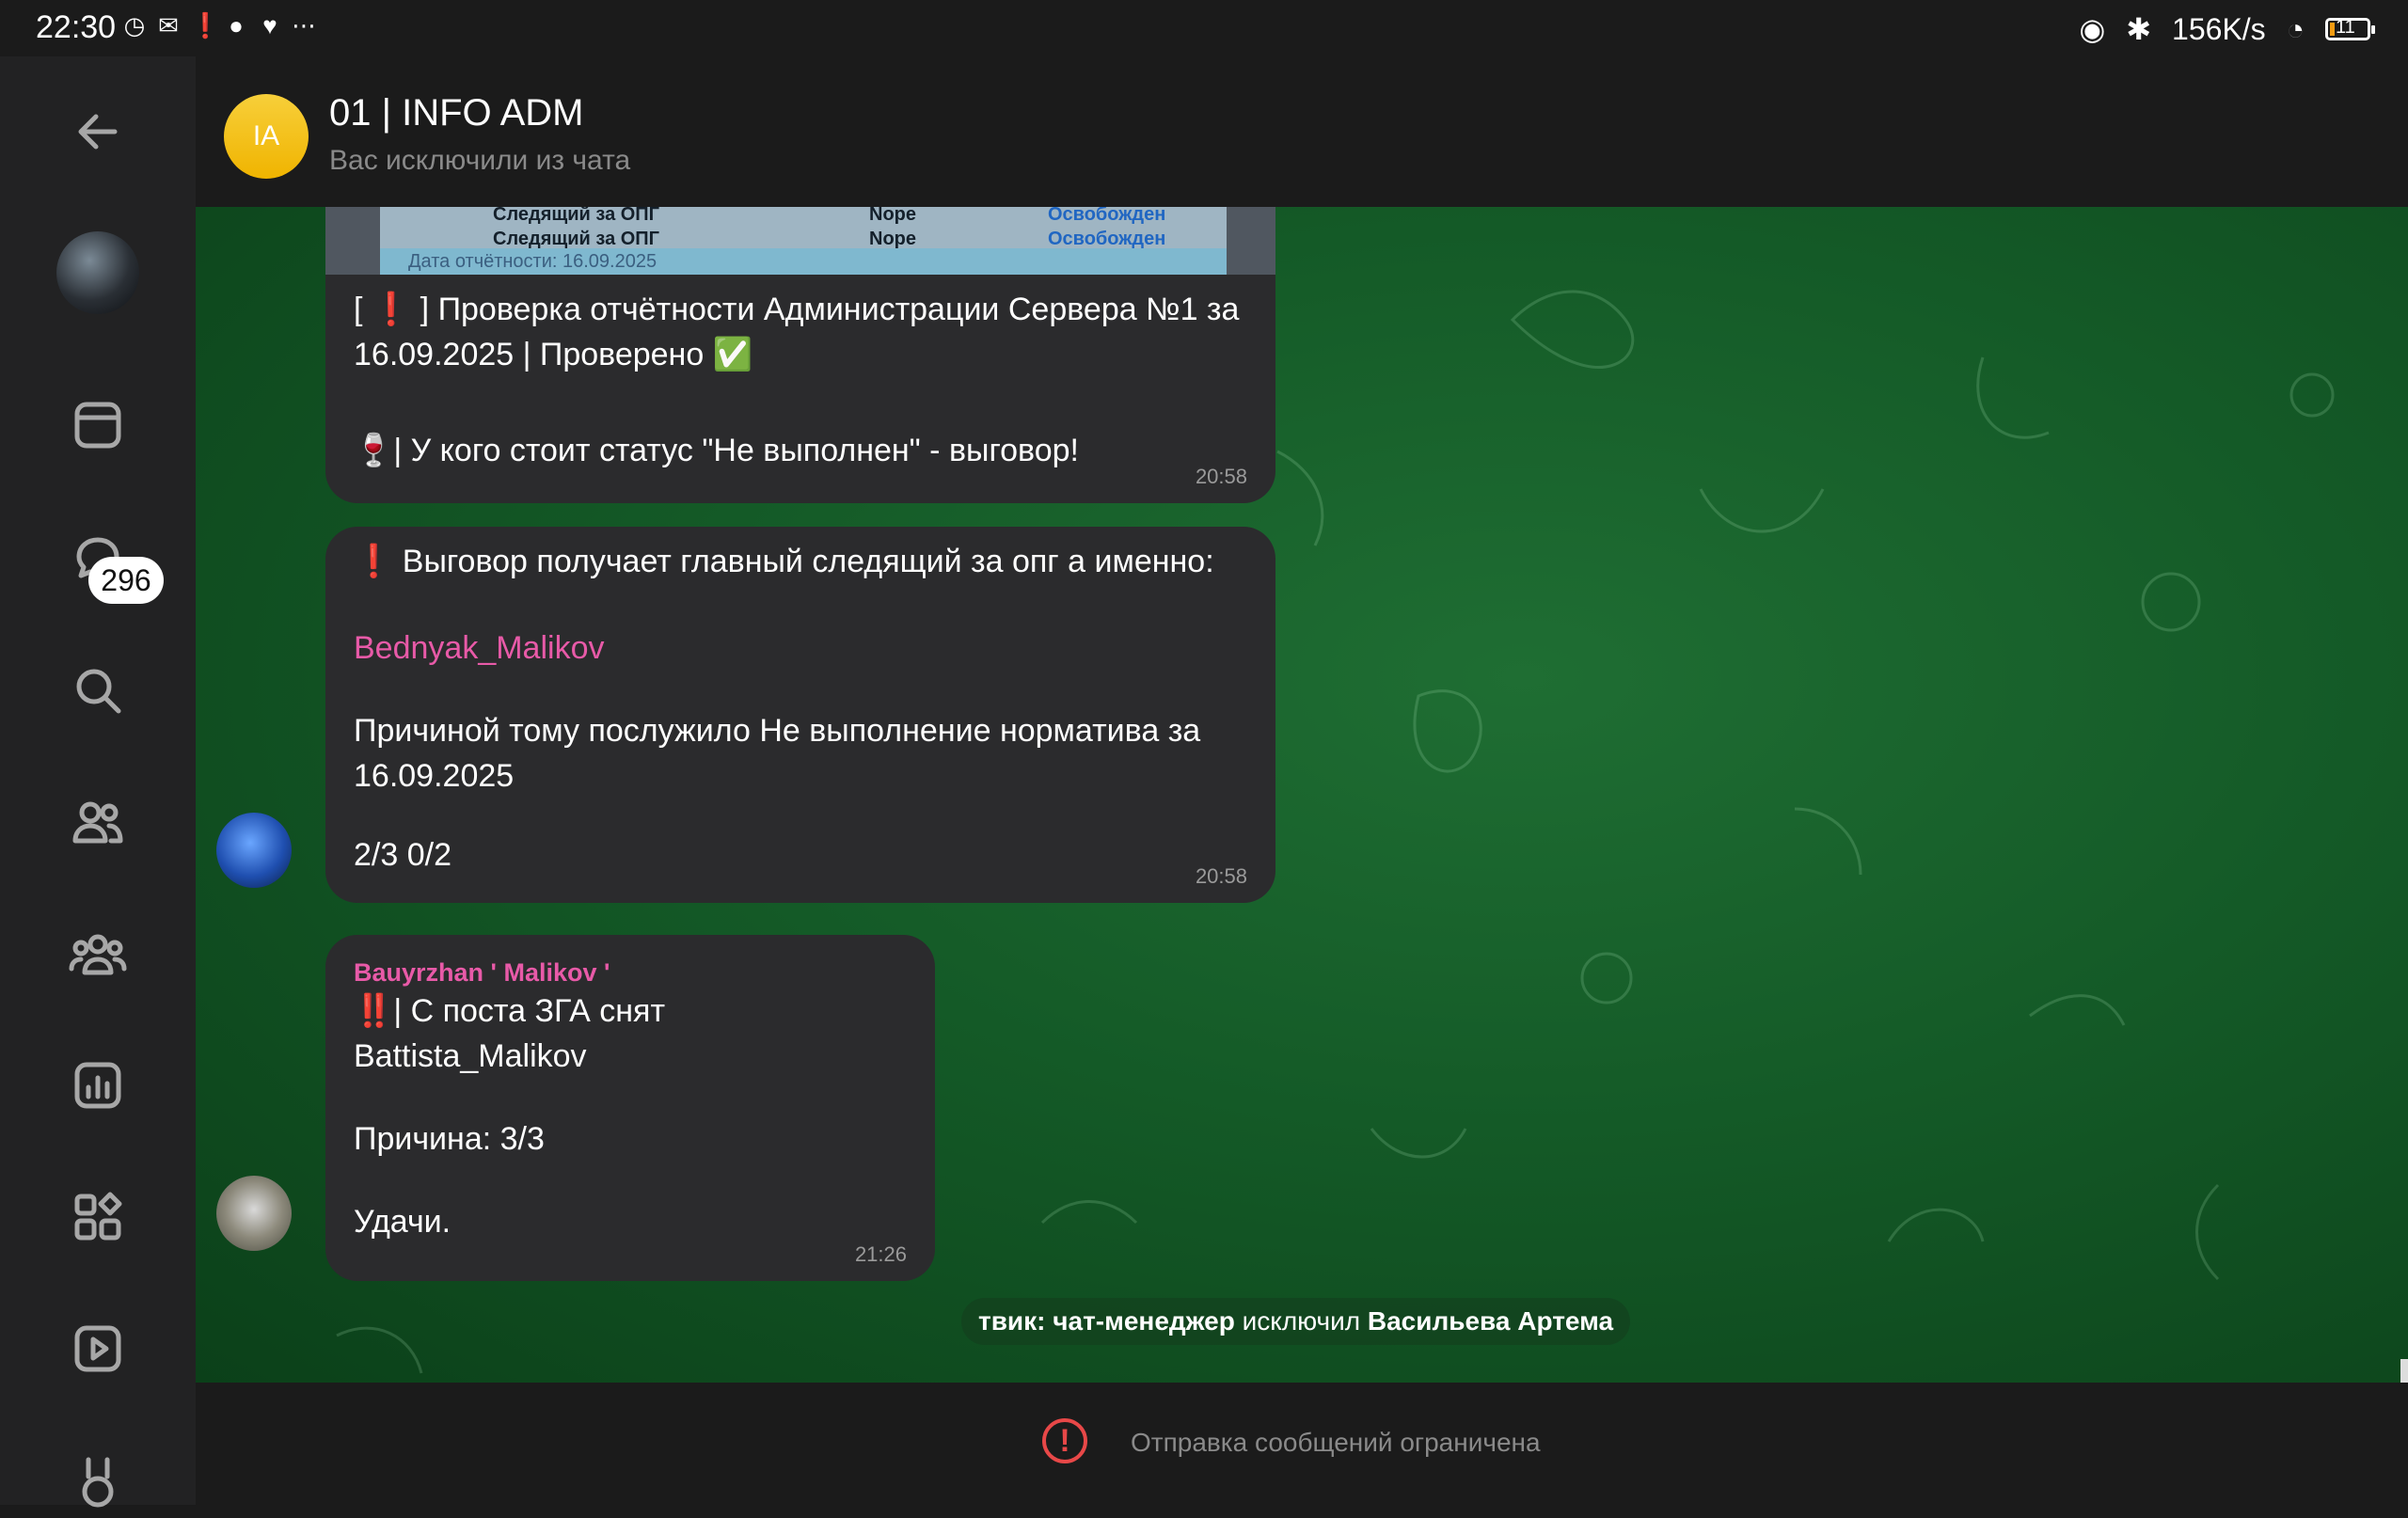  I want to click on apps-icon, so click(98, 1217).